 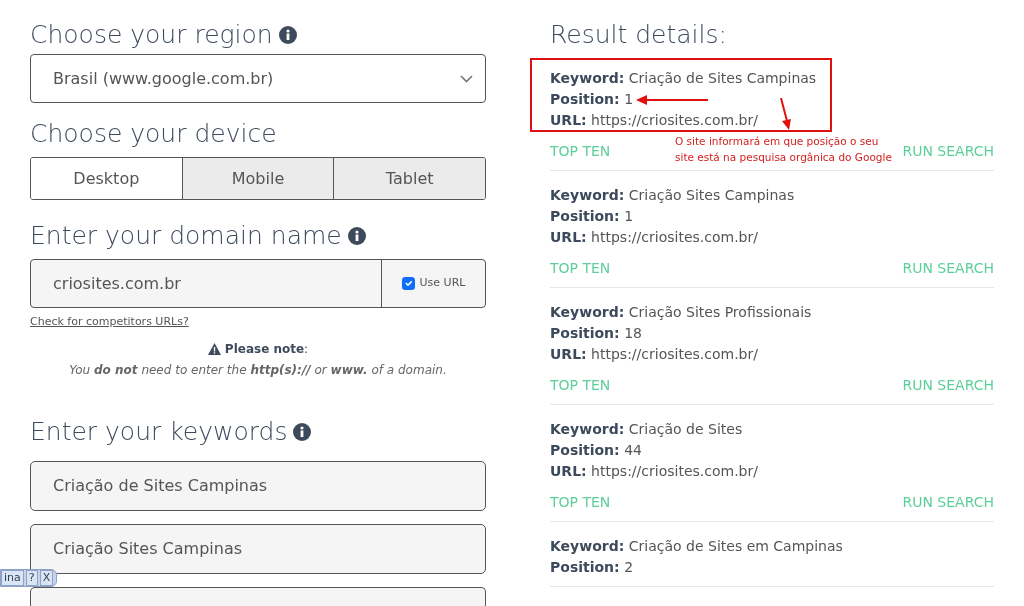 What do you see at coordinates (408, 283) in the screenshot?
I see `use-url-checkbox` at bounding box center [408, 283].